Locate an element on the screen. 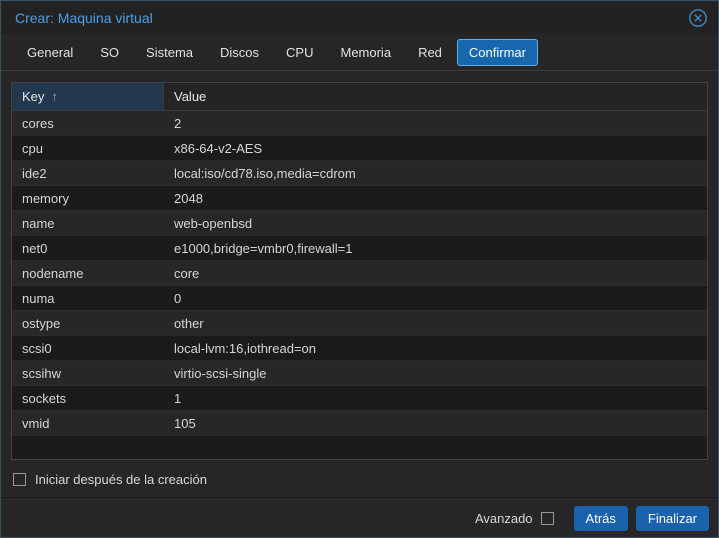 The height and width of the screenshot is (538, 719). start-after-creation-checkbox is located at coordinates (19, 479).